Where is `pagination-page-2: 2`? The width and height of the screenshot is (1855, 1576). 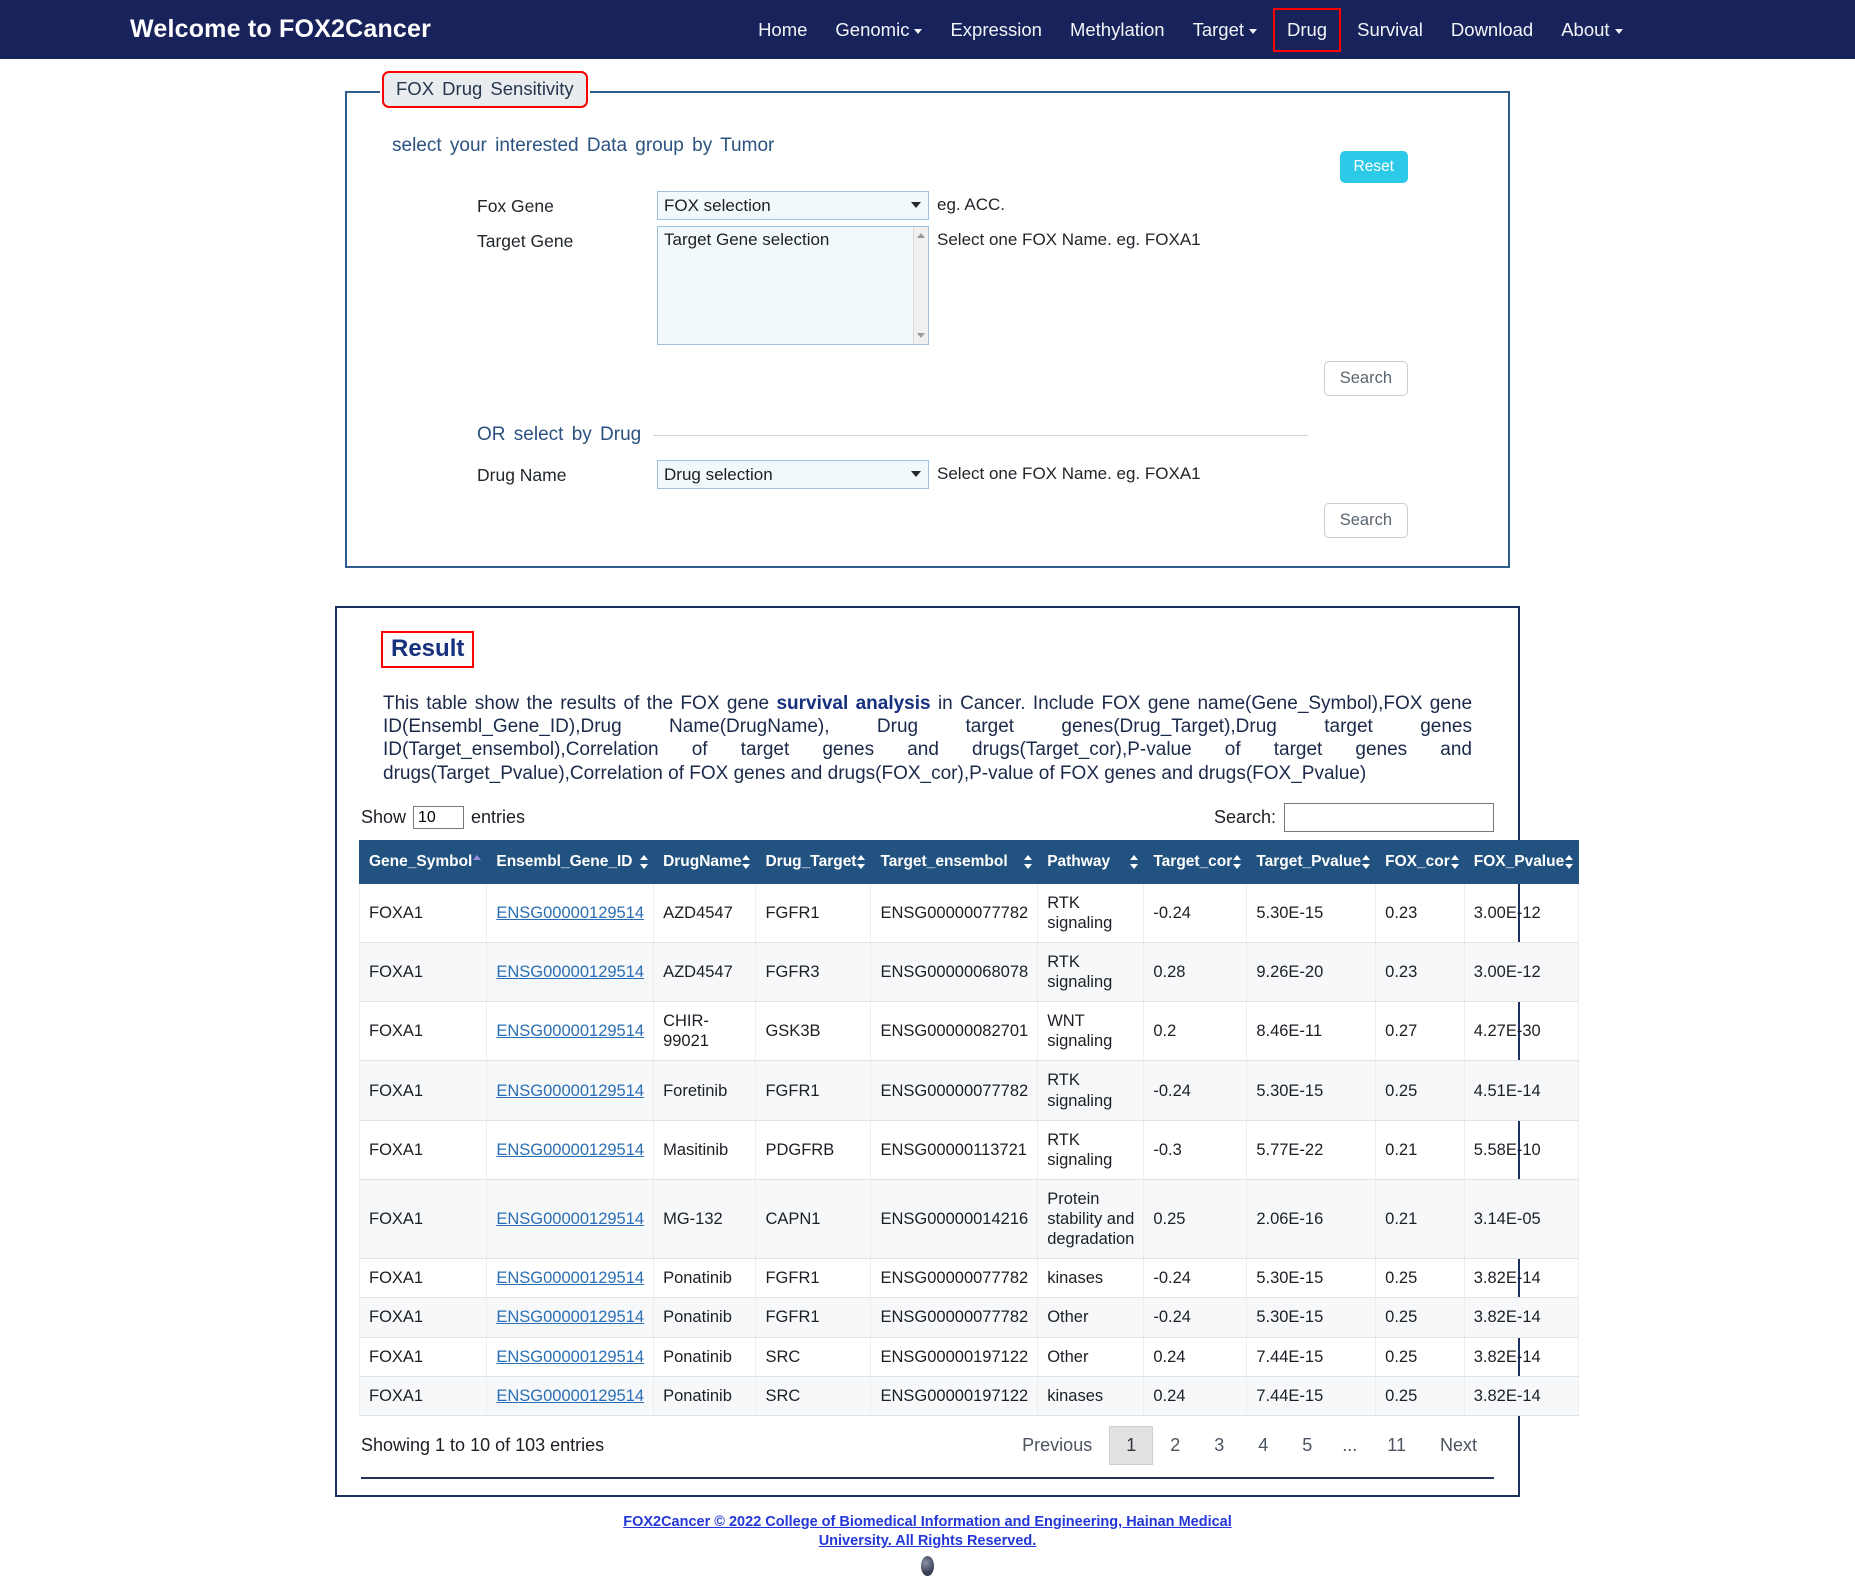 pagination-page-2: 2 is located at coordinates (1175, 1445).